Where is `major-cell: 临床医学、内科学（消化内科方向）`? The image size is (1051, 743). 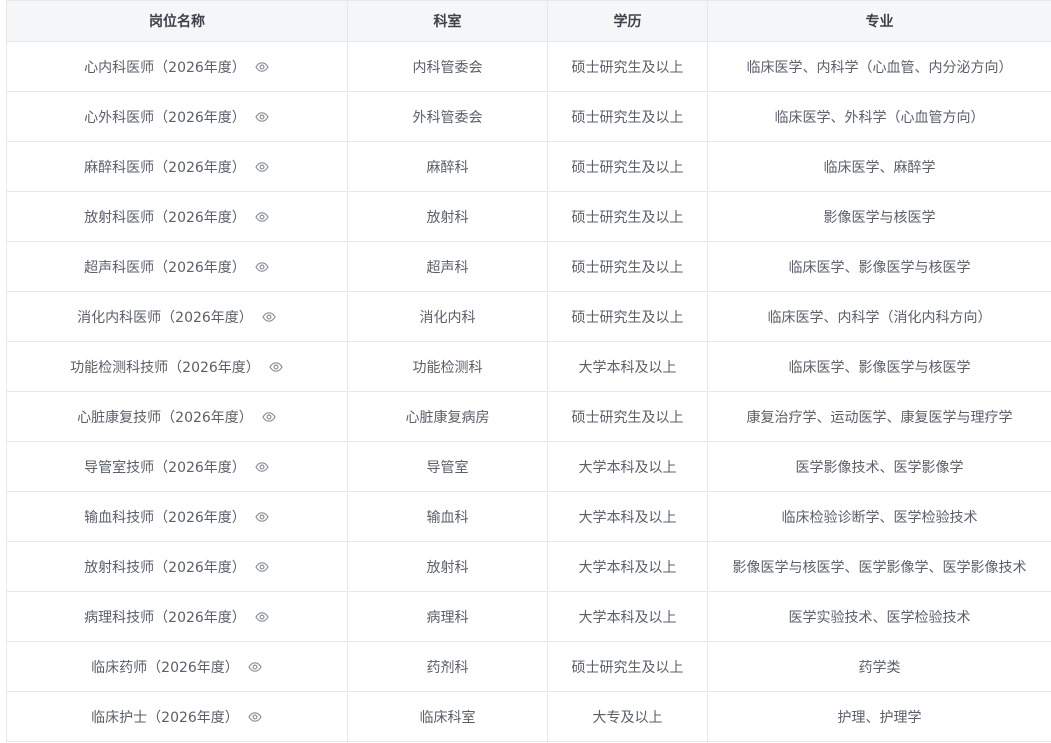
major-cell: 临床医学、内科学（消化内科方向） is located at coordinates (879, 316).